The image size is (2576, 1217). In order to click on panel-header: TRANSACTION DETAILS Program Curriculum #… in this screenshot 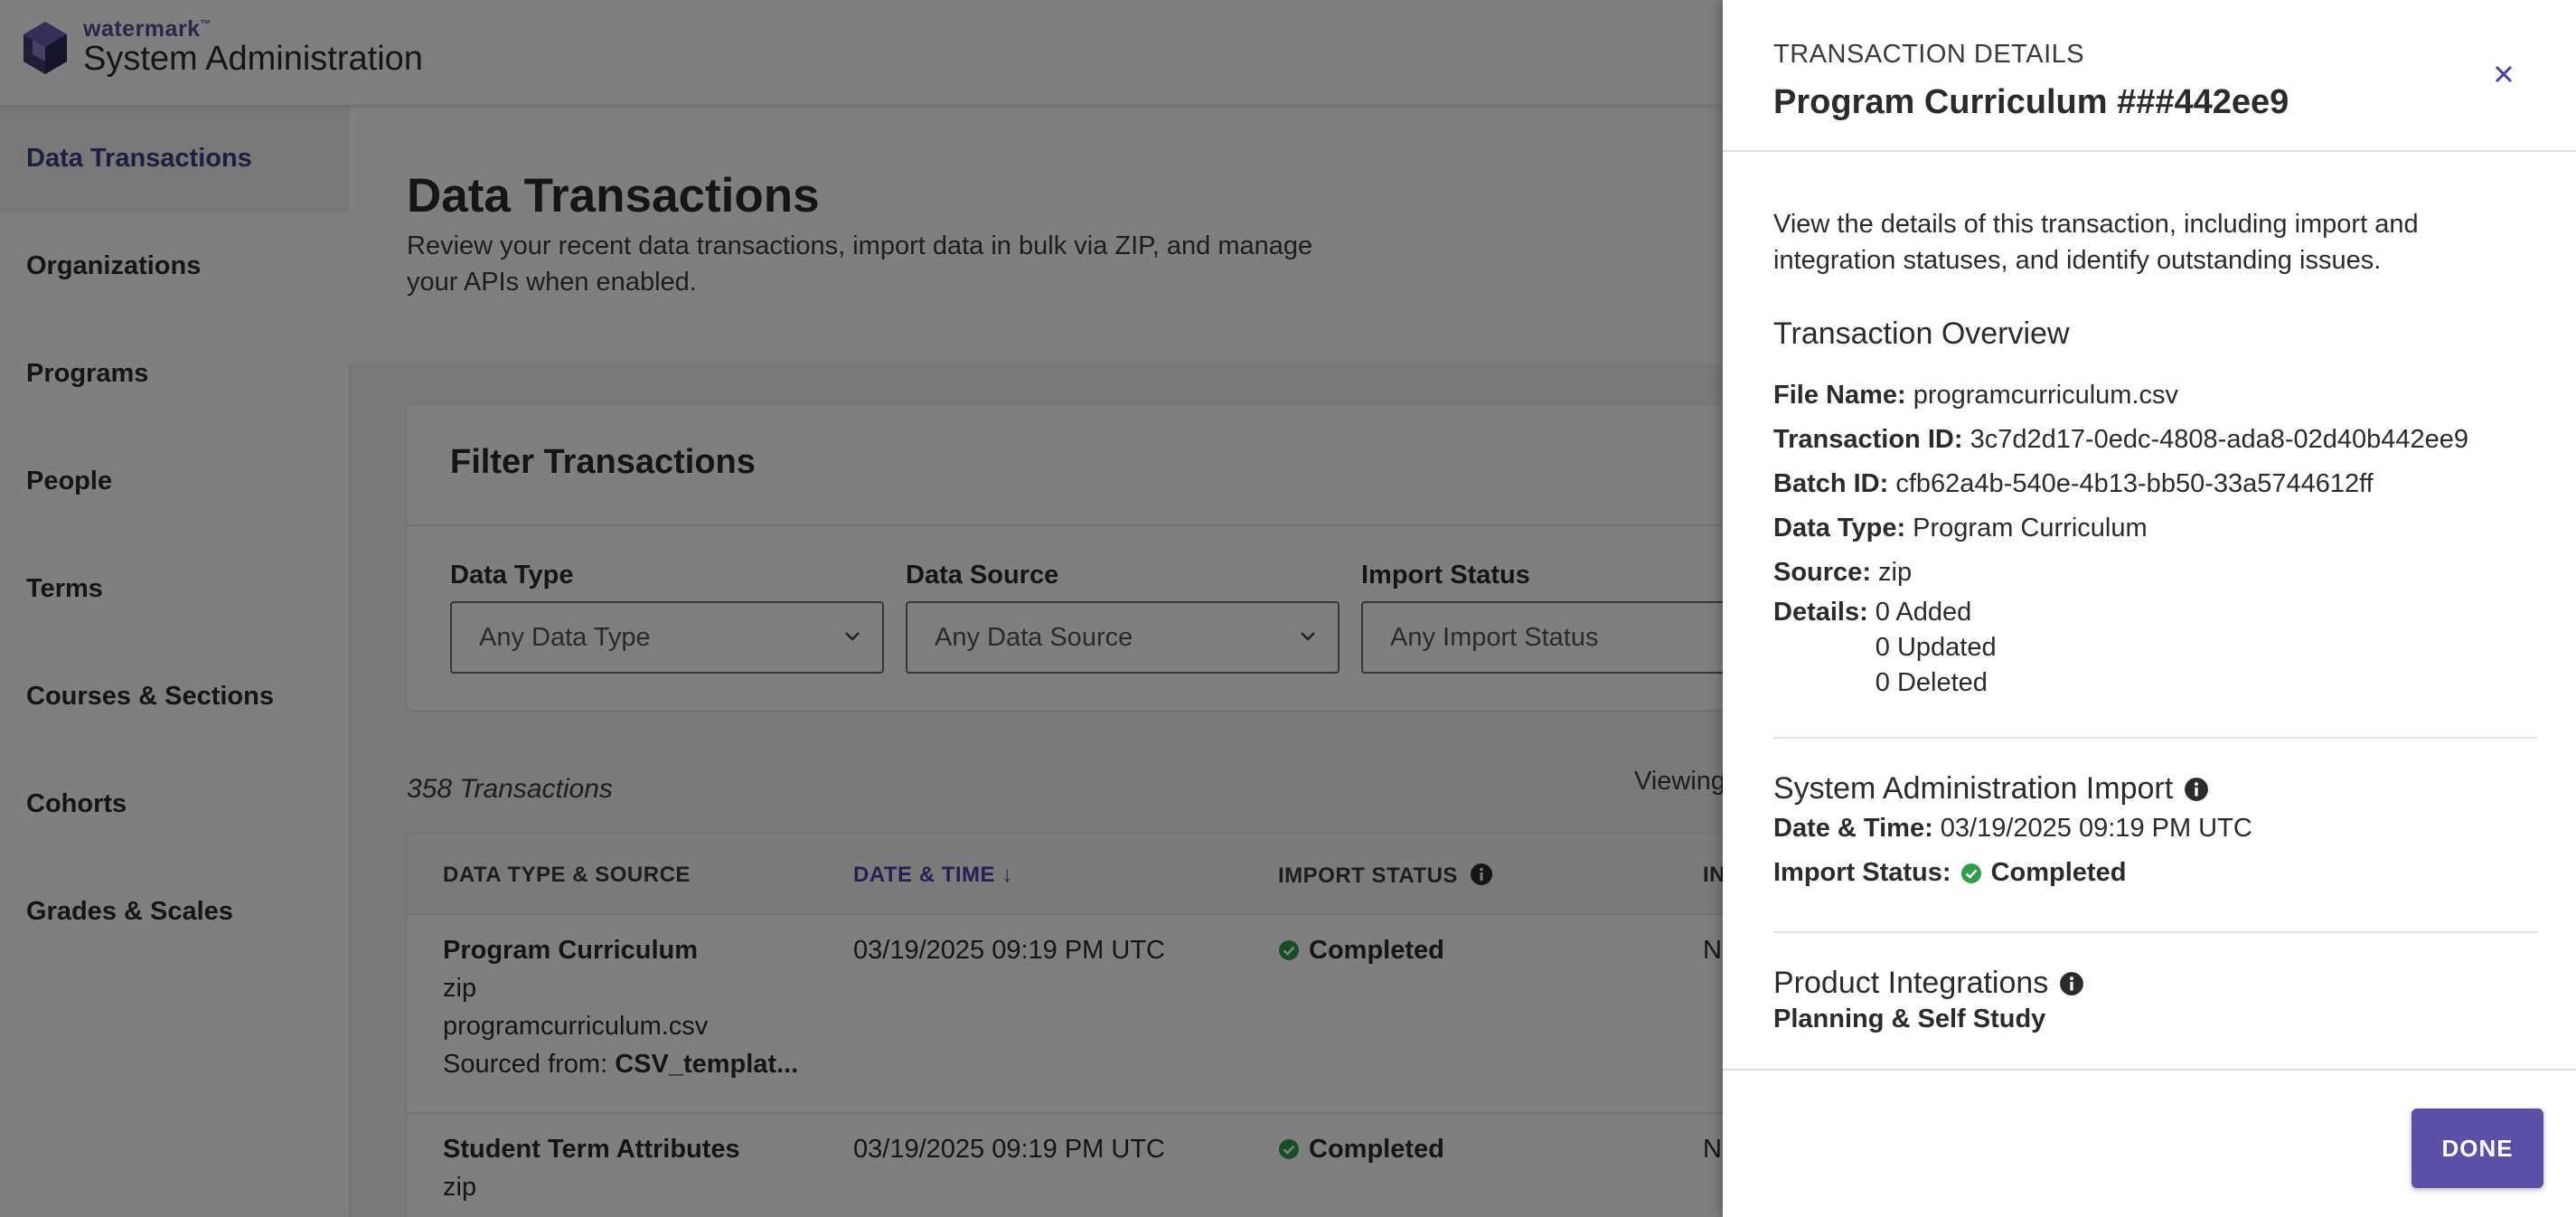, I will do `click(2150, 76)`.